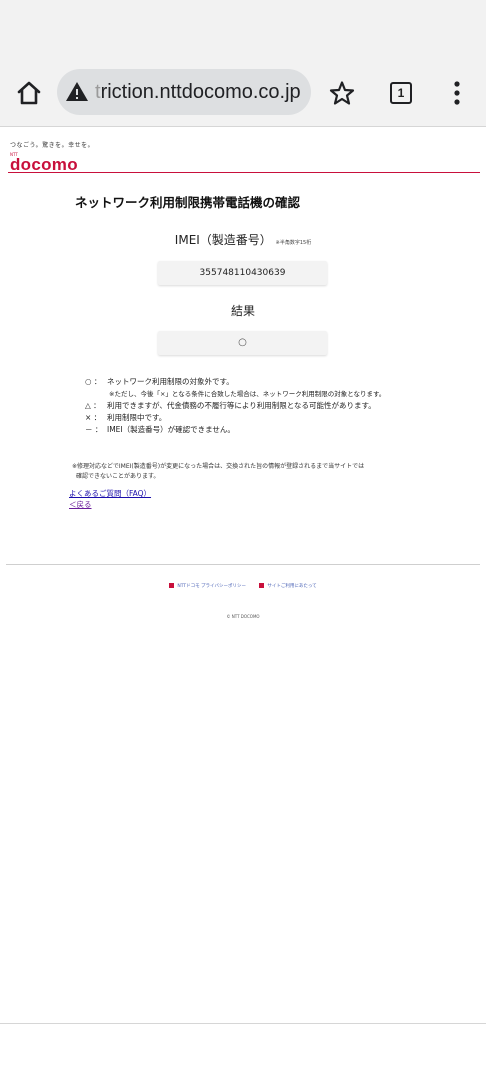 This screenshot has height=1080, width=486. I want to click on legend-text: 利用制限中です。, so click(137, 417).